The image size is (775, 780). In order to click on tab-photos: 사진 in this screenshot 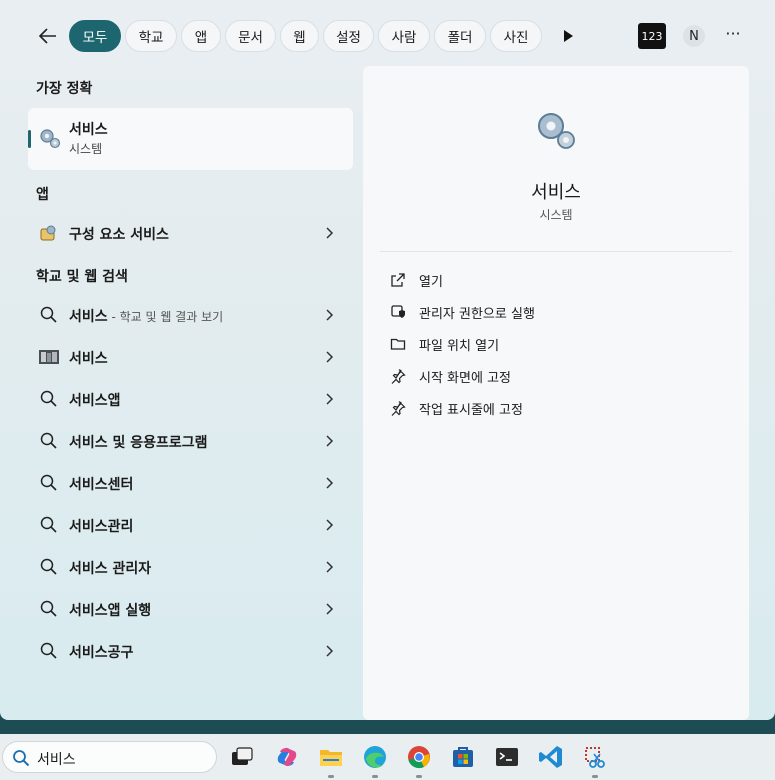, I will do `click(516, 36)`.